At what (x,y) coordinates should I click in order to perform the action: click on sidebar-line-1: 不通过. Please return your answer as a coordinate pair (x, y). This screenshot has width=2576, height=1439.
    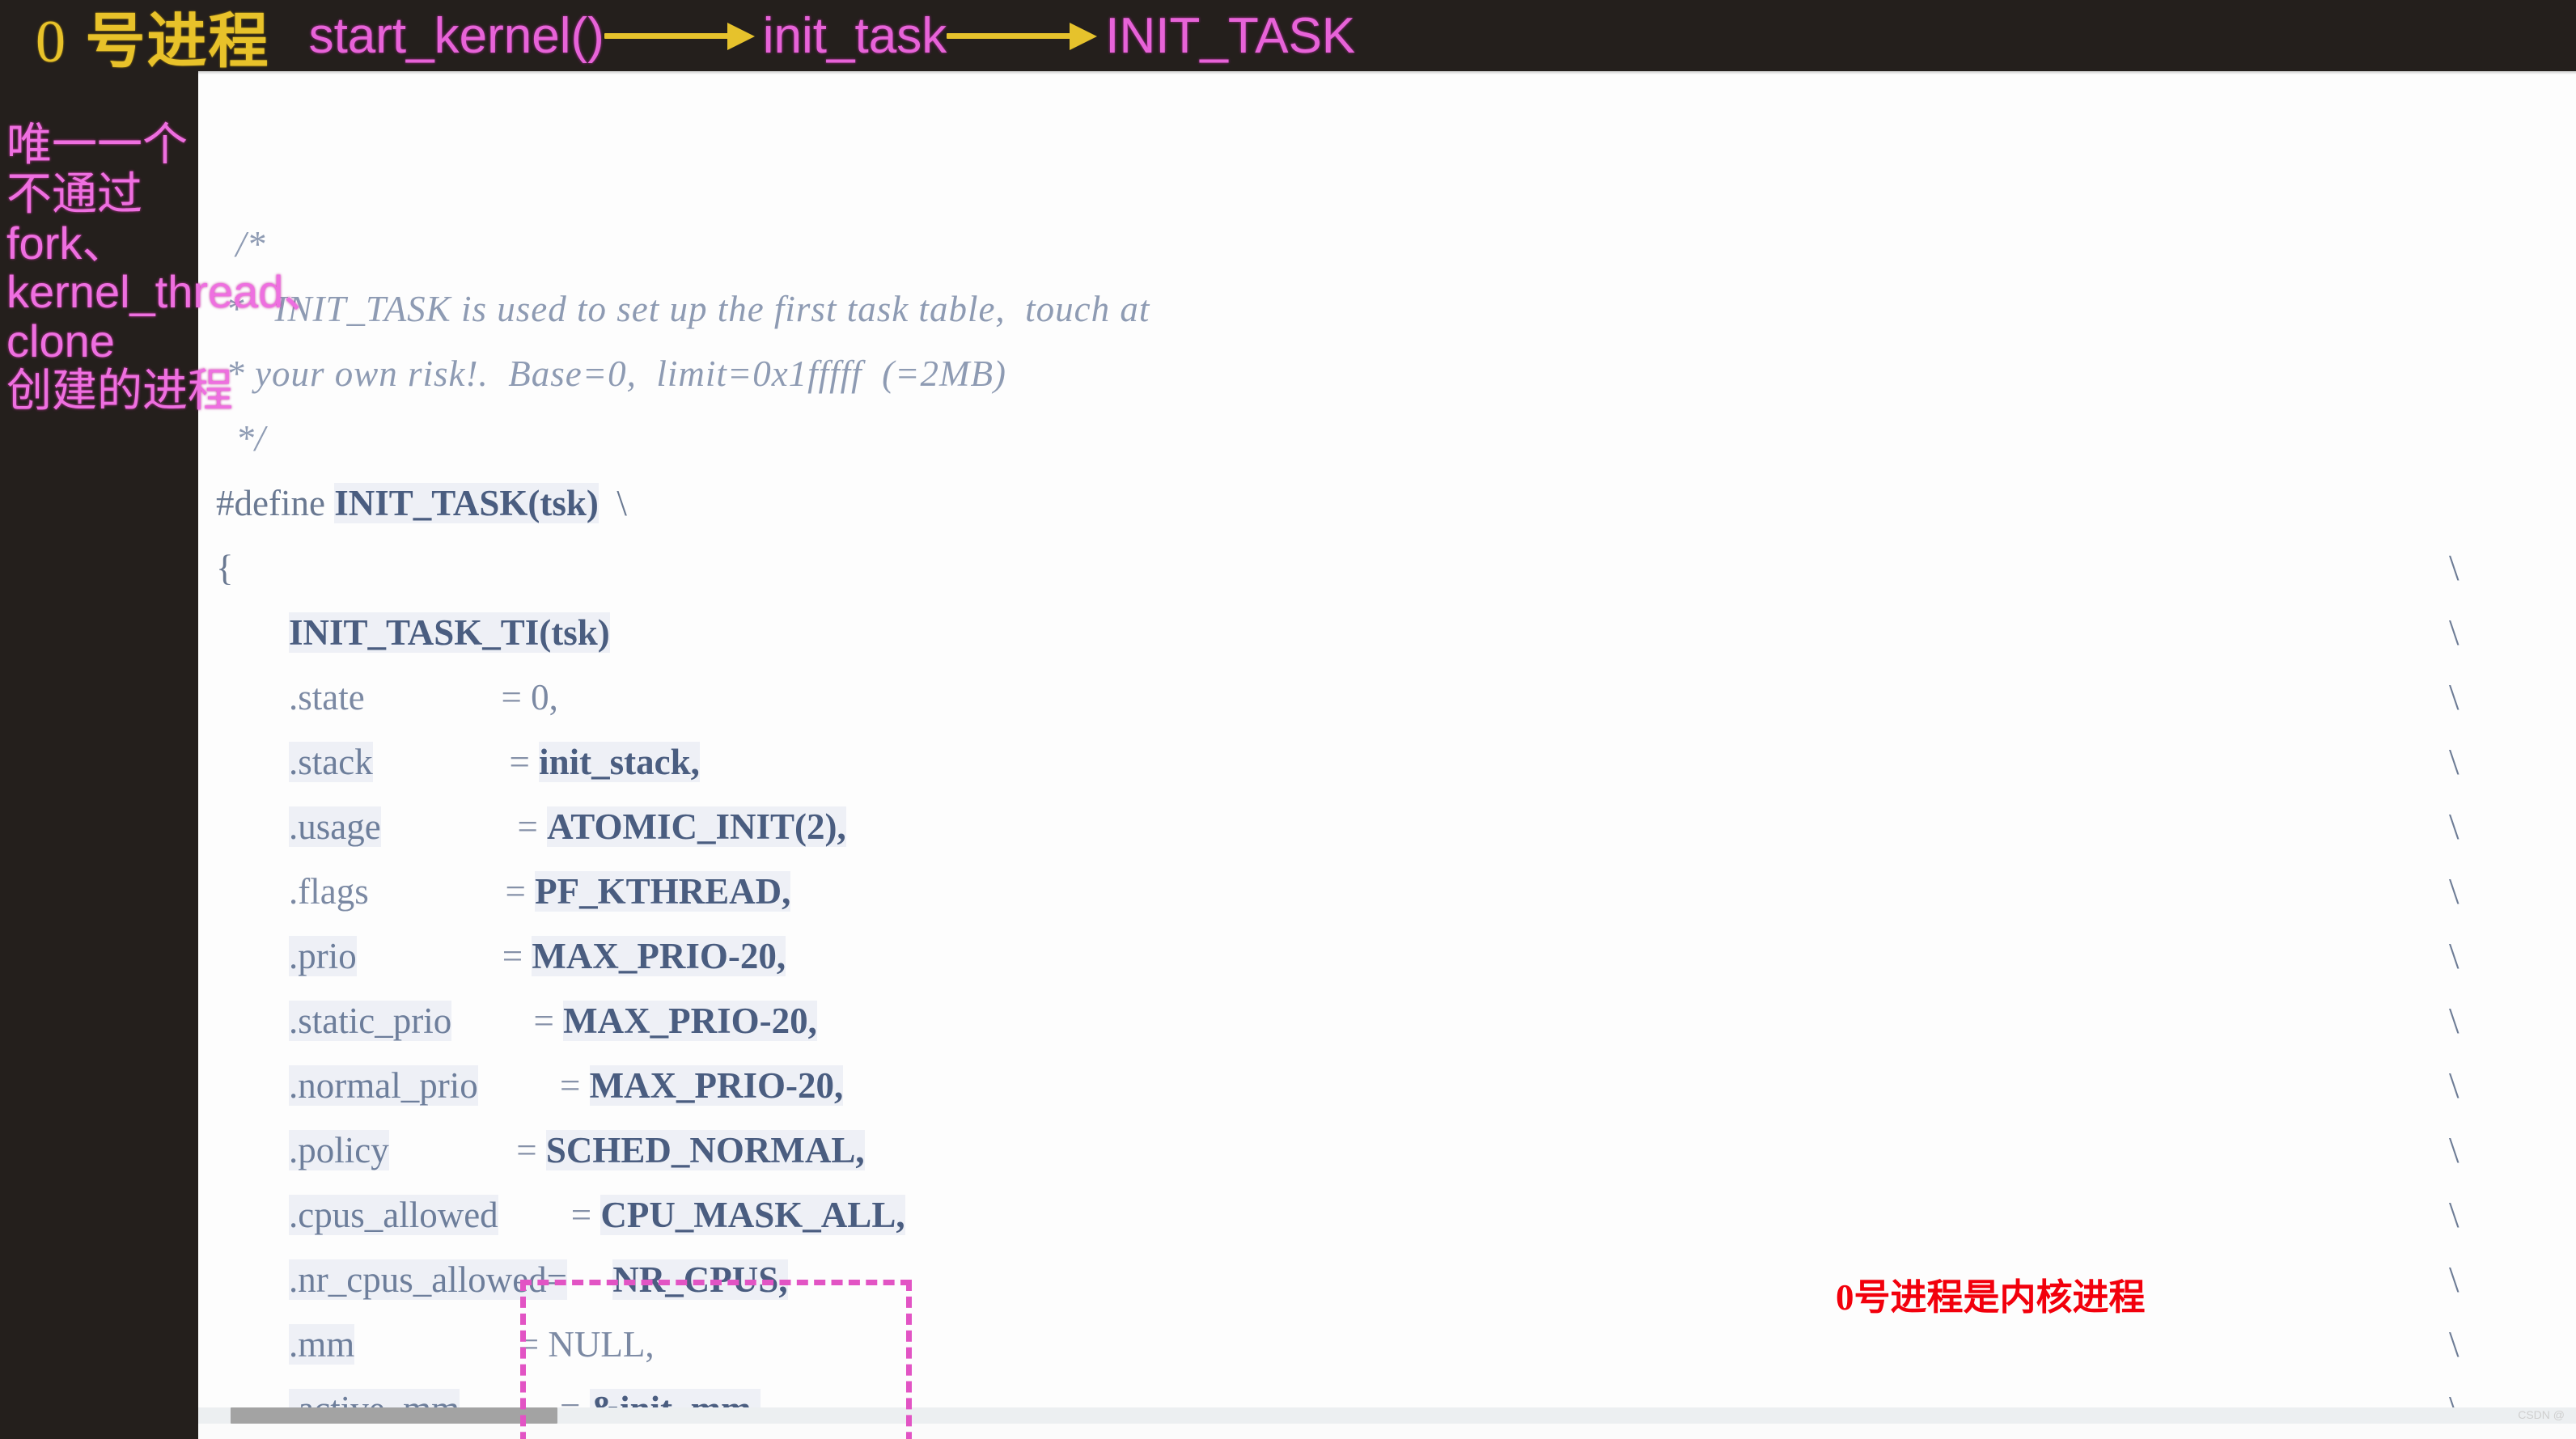
    Looking at the image, I should click on (74, 193).